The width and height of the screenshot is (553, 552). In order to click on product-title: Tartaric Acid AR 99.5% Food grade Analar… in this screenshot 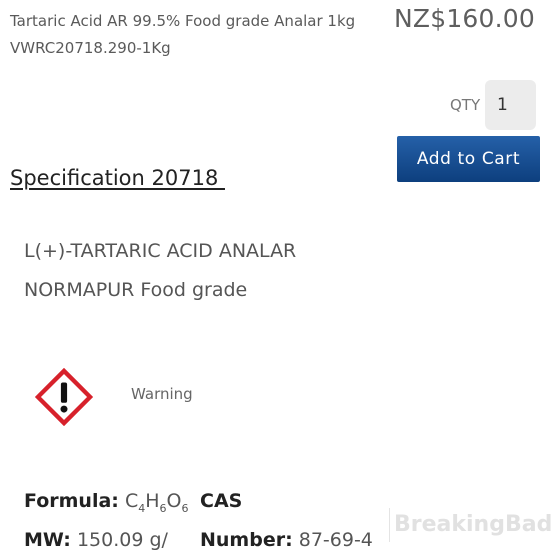, I will do `click(195, 35)`.